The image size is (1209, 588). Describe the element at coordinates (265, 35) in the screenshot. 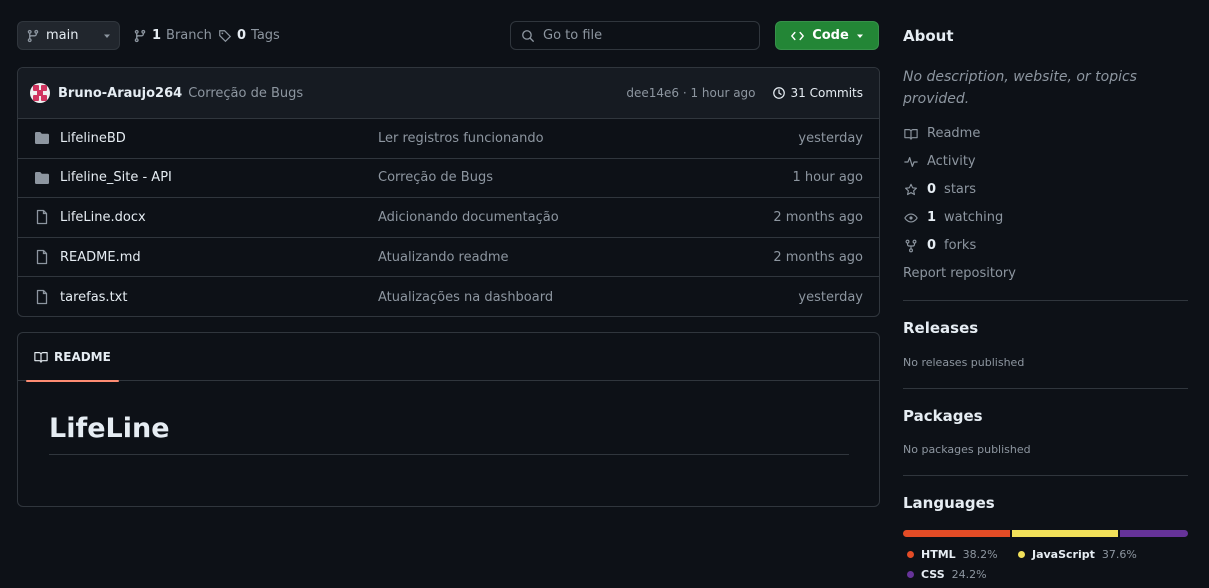

I see `tag-word: Tags` at that location.